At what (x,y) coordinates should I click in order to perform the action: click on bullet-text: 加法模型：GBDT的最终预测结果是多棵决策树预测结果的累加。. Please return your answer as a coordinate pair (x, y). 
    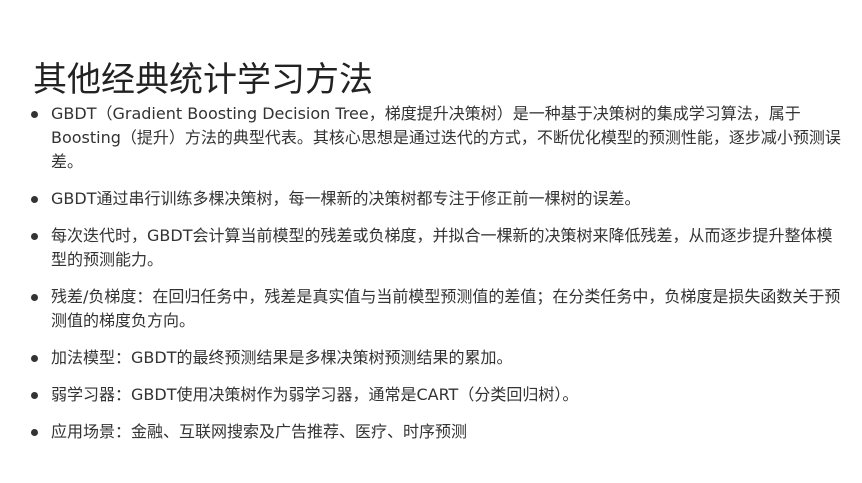
    Looking at the image, I should click on (282, 357).